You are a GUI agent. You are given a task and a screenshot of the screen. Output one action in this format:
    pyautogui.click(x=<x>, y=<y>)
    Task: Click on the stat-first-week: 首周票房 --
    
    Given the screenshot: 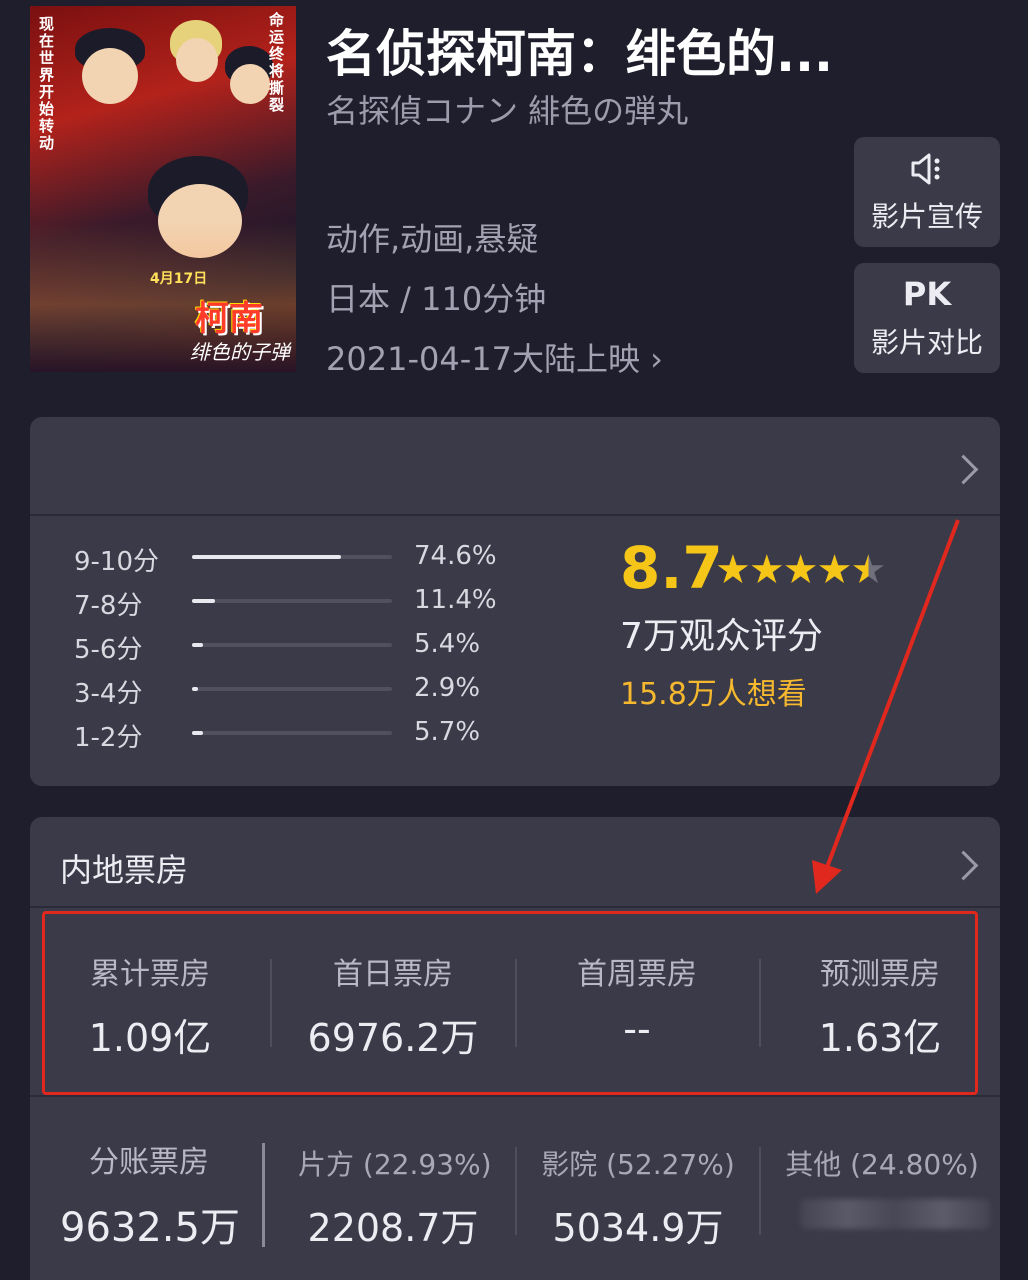 What is the action you would take?
    pyautogui.click(x=637, y=1000)
    